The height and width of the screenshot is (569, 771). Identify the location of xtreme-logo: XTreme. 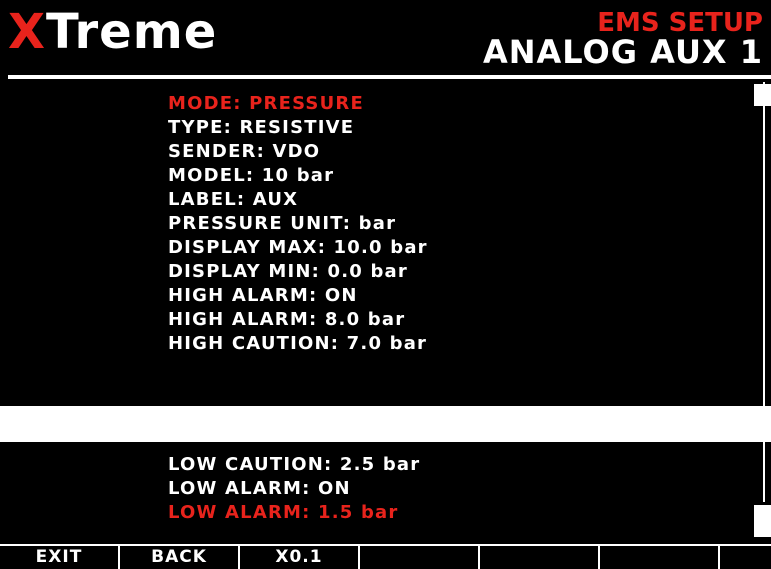
(112, 32).